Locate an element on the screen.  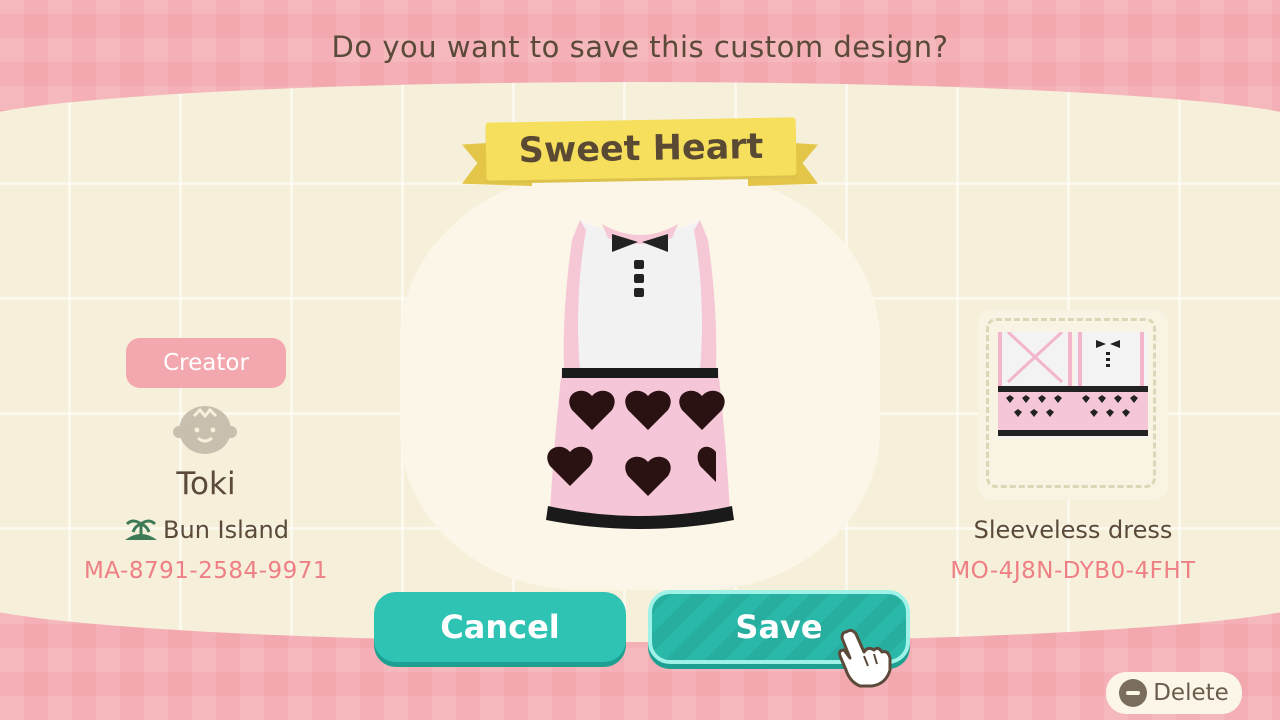
cancel-button: Cancel is located at coordinates (500, 627).